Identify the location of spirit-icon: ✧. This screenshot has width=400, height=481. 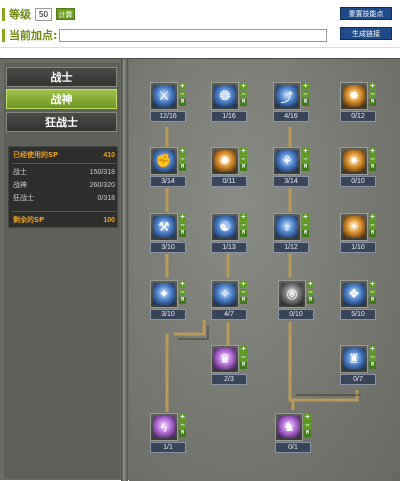
(225, 294).